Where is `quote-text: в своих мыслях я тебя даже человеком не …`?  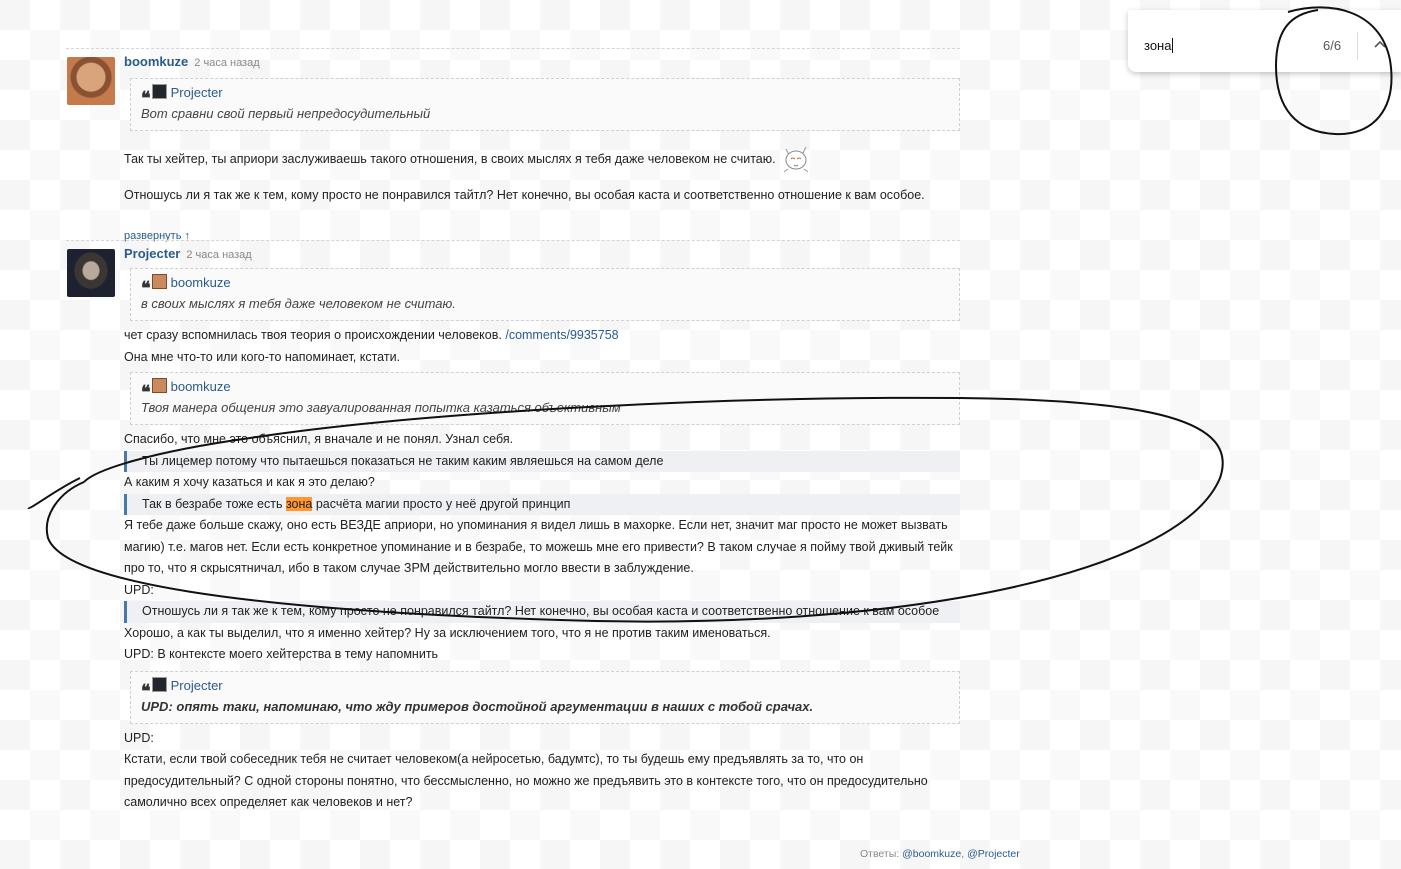
quote-text: в своих мыслях я тебя даже человеком не … is located at coordinates (298, 303).